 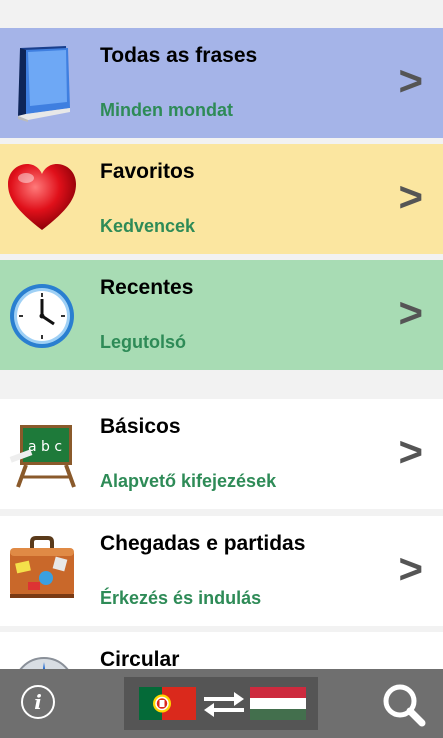 I want to click on section-title: Recentes, so click(x=147, y=287).